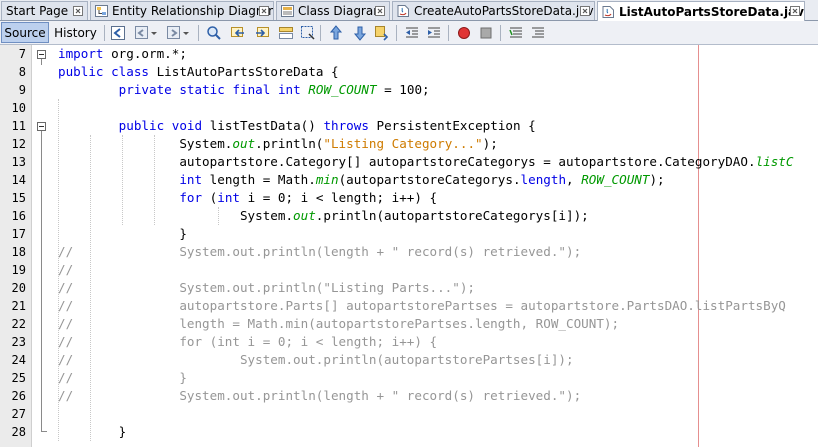 Image resolution: width=818 pixels, height=447 pixels. What do you see at coordinates (336, 33) in the screenshot?
I see `previous-bookmark-icon` at bounding box center [336, 33].